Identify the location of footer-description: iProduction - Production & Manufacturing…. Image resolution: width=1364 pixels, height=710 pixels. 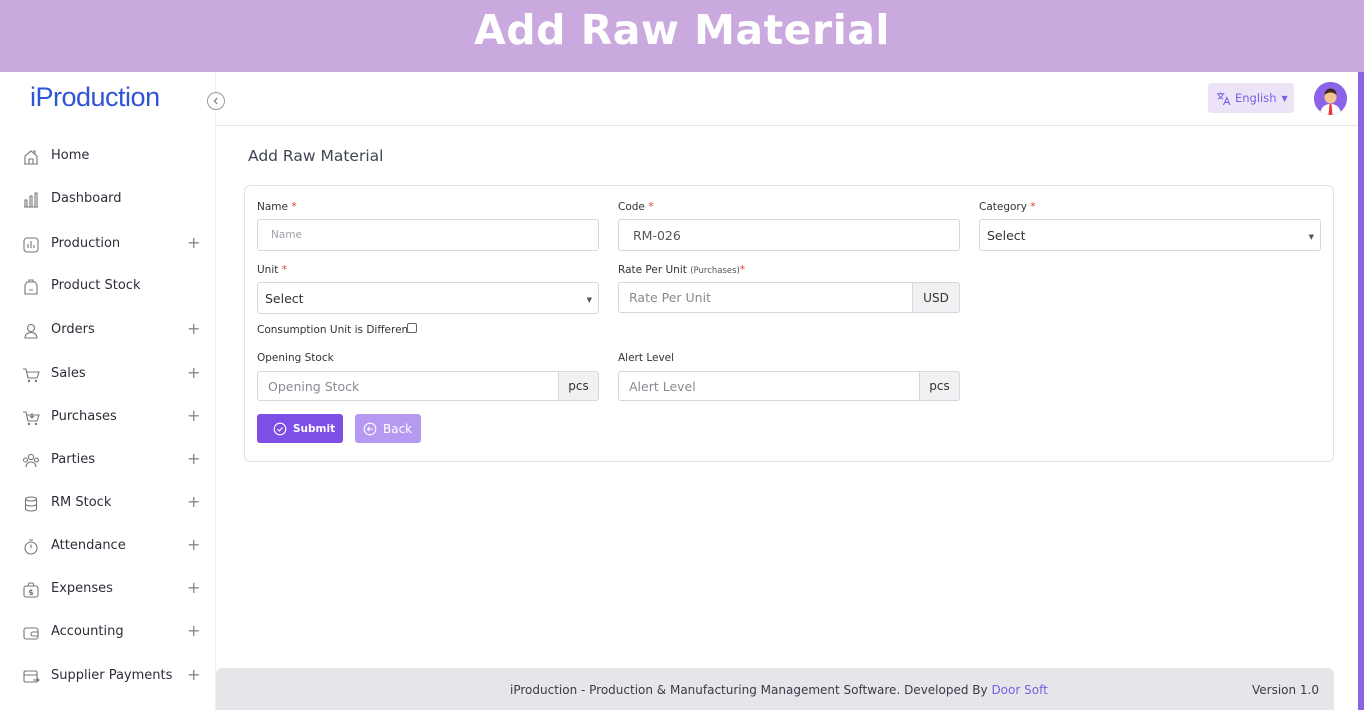
(751, 690).